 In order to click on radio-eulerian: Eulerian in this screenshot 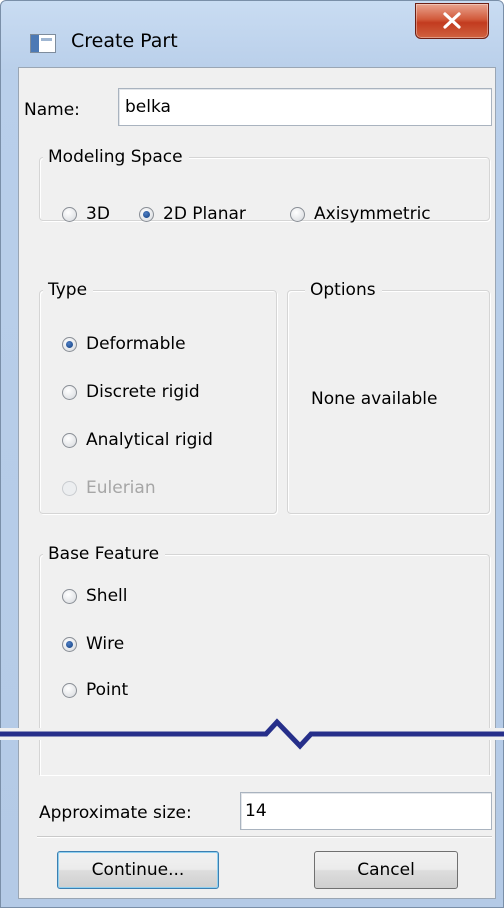, I will do `click(109, 488)`.